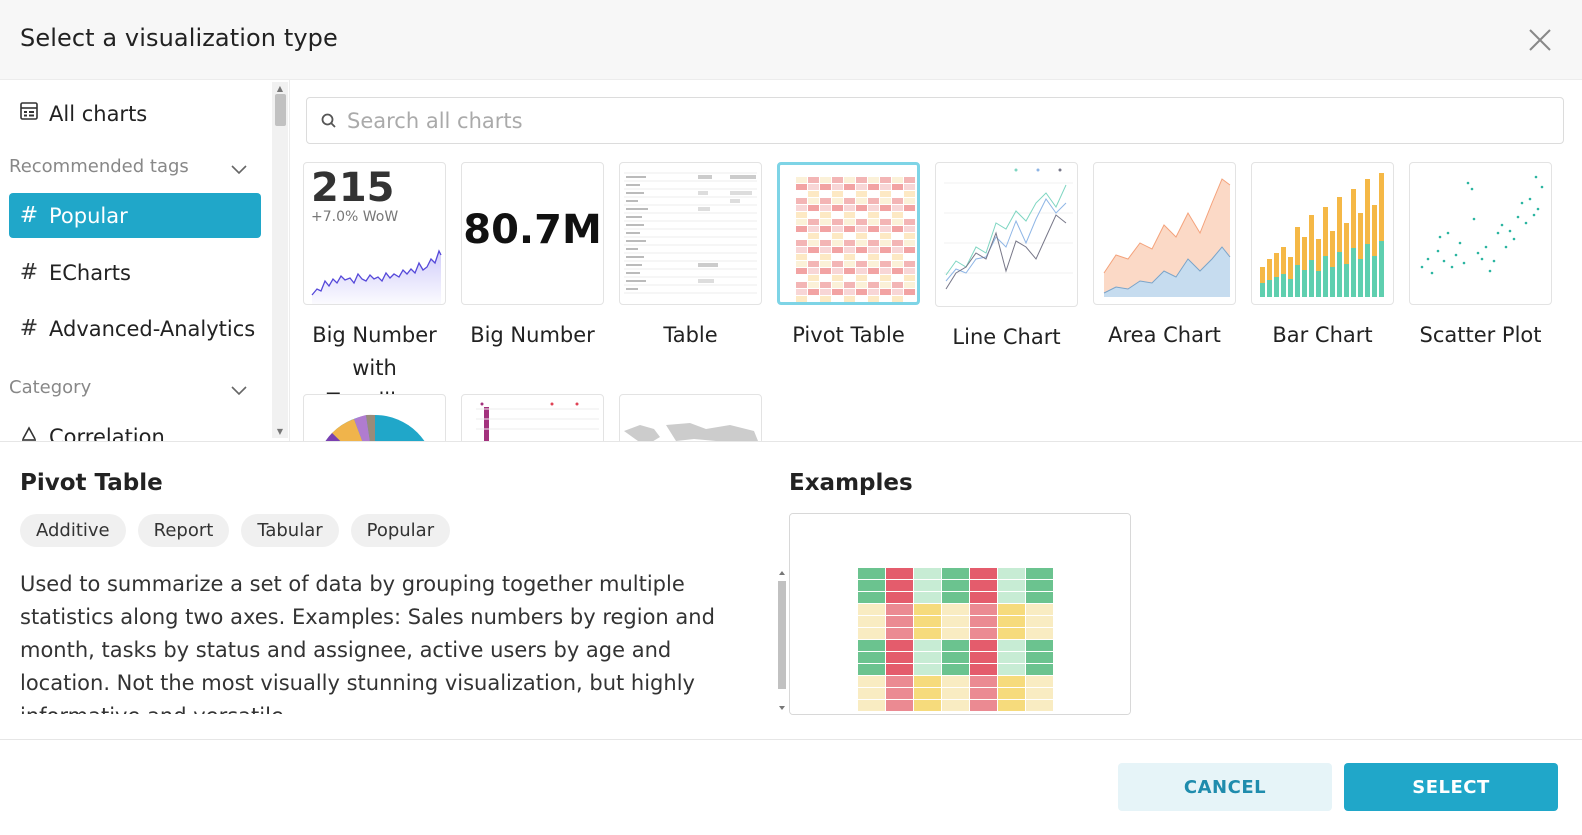  What do you see at coordinates (280, 110) in the screenshot?
I see `sidebar-scrollbar-thumb` at bounding box center [280, 110].